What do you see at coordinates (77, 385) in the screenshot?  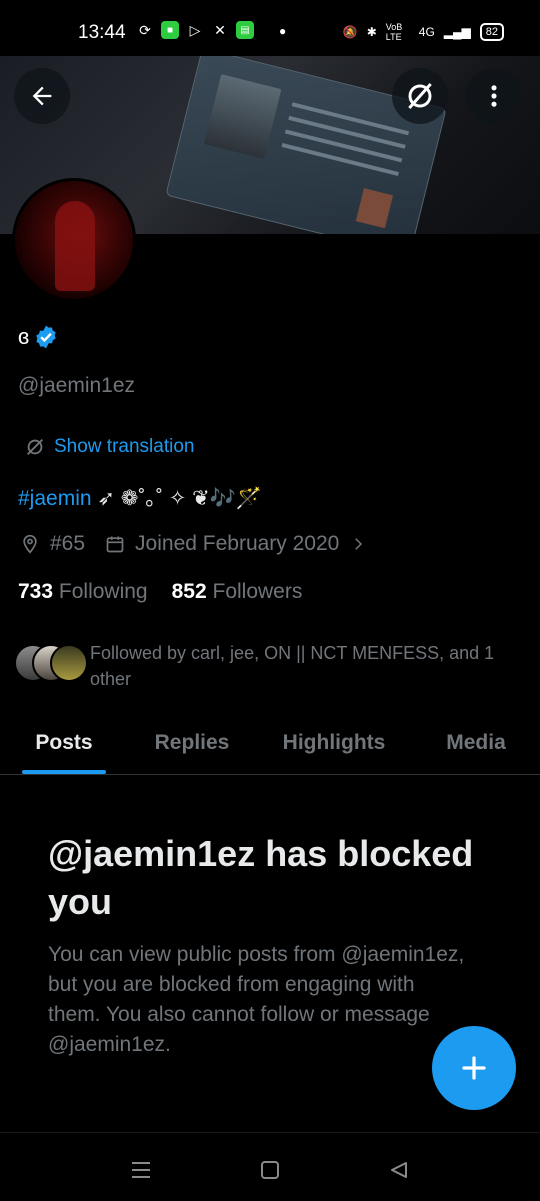 I see `profile-handle: @jaemin1ez` at bounding box center [77, 385].